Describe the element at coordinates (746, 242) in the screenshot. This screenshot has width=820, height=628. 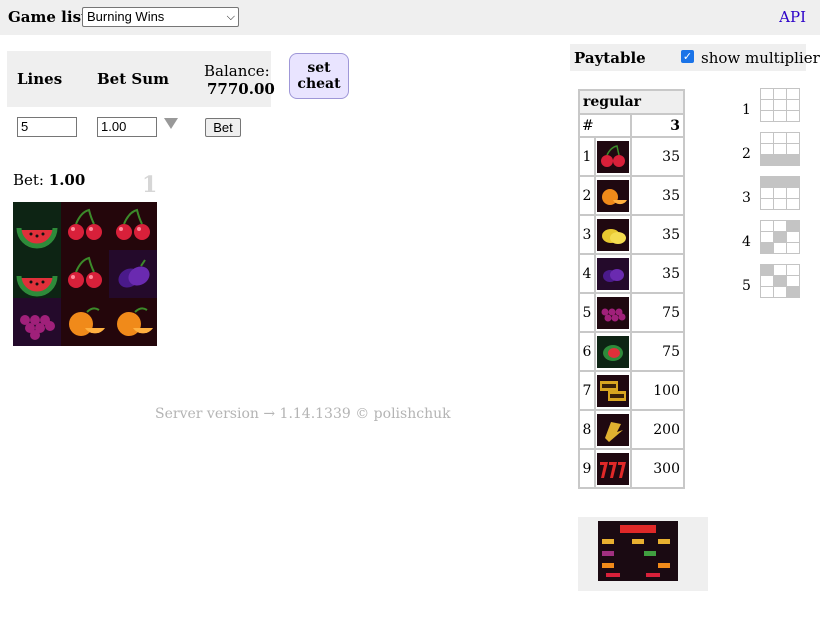
I see `payline-number: 4` at that location.